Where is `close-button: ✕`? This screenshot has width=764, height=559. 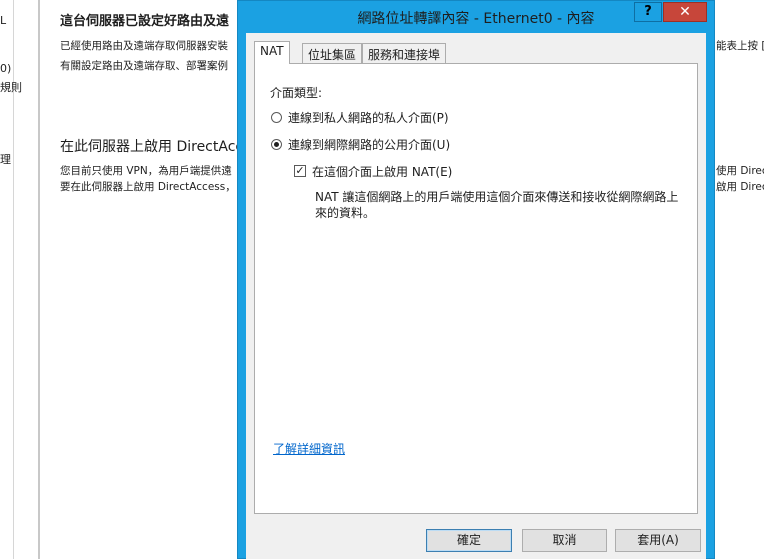 close-button: ✕ is located at coordinates (685, 12).